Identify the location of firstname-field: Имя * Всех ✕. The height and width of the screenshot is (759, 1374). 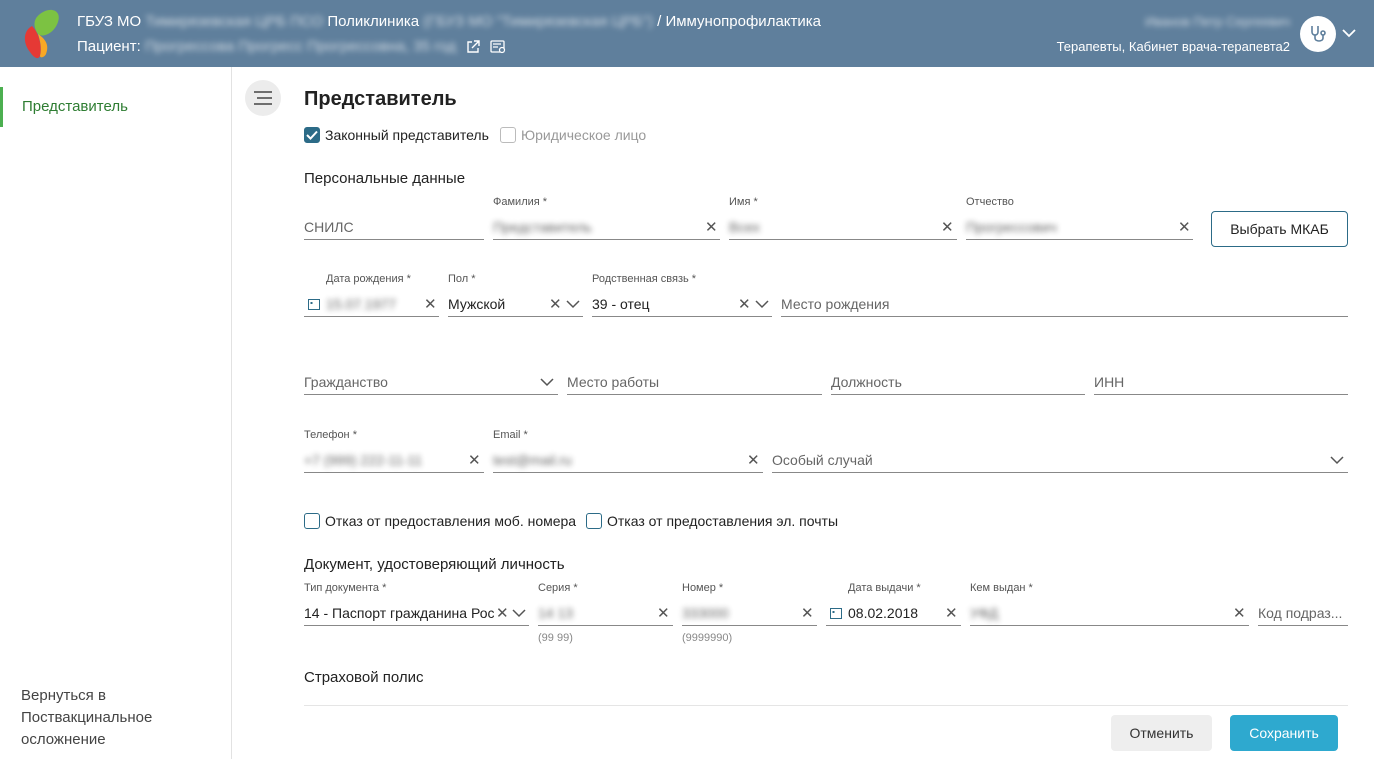
(843, 218).